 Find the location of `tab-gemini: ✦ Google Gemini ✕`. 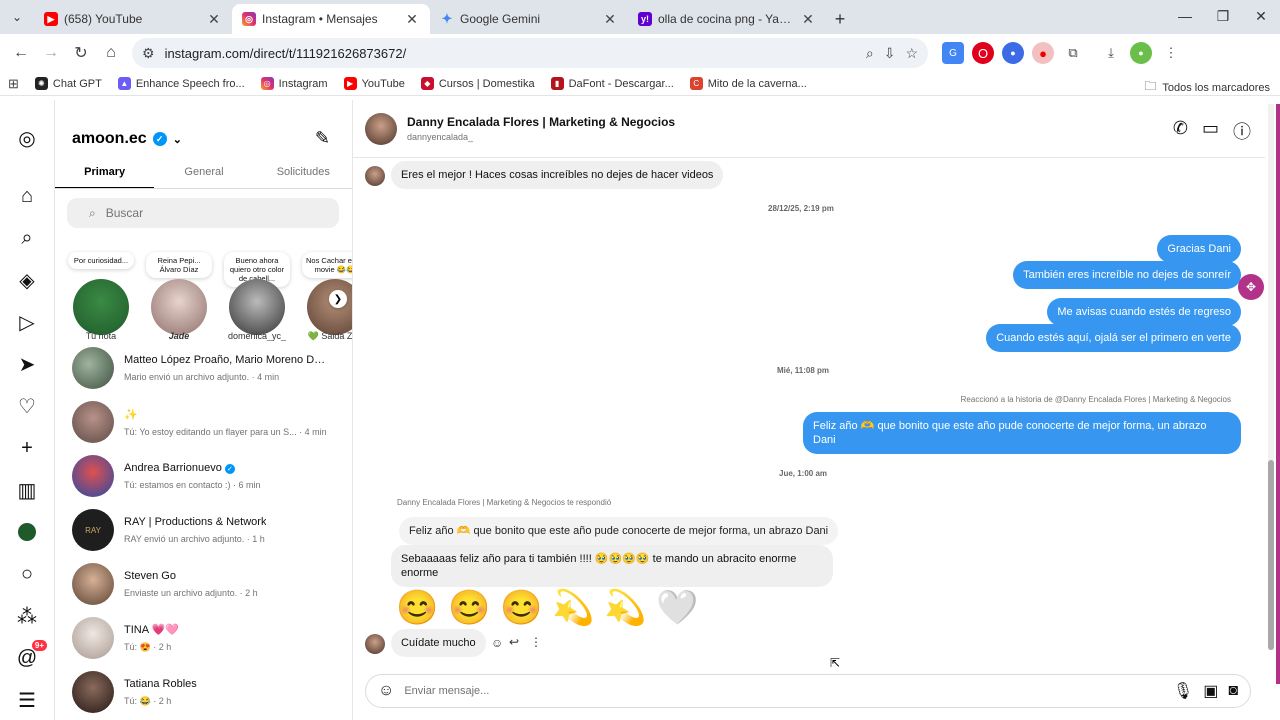

tab-gemini: ✦ Google Gemini ✕ is located at coordinates (529, 19).